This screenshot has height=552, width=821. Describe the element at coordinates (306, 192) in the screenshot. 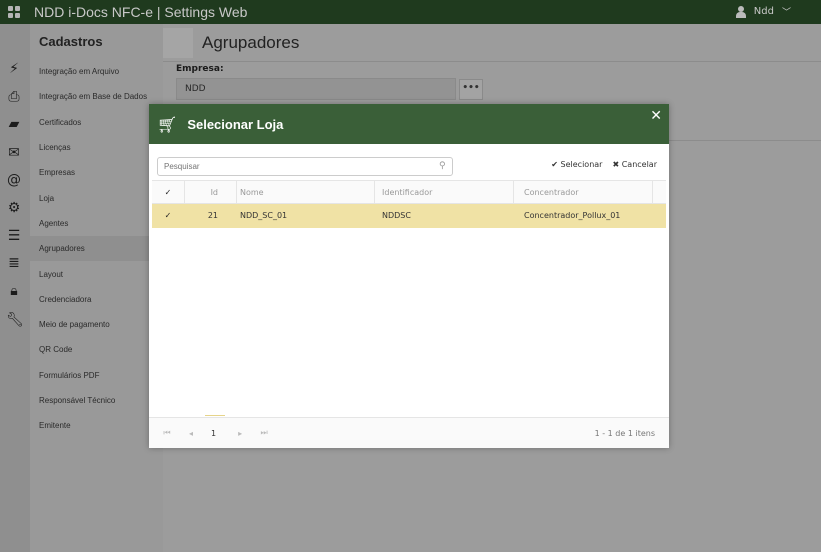

I see `column-header-nome: Nome` at that location.